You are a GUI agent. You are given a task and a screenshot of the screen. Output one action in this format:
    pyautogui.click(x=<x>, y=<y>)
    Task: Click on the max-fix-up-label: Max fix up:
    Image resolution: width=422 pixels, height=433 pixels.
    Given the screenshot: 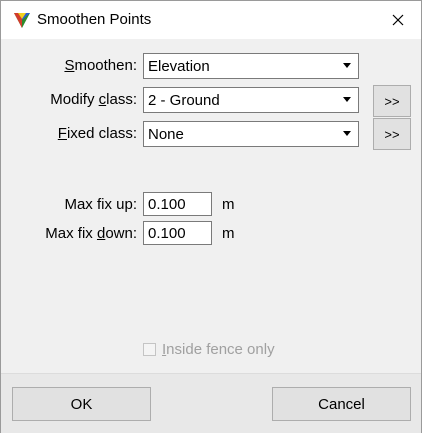 What is the action you would take?
    pyautogui.click(x=100, y=204)
    